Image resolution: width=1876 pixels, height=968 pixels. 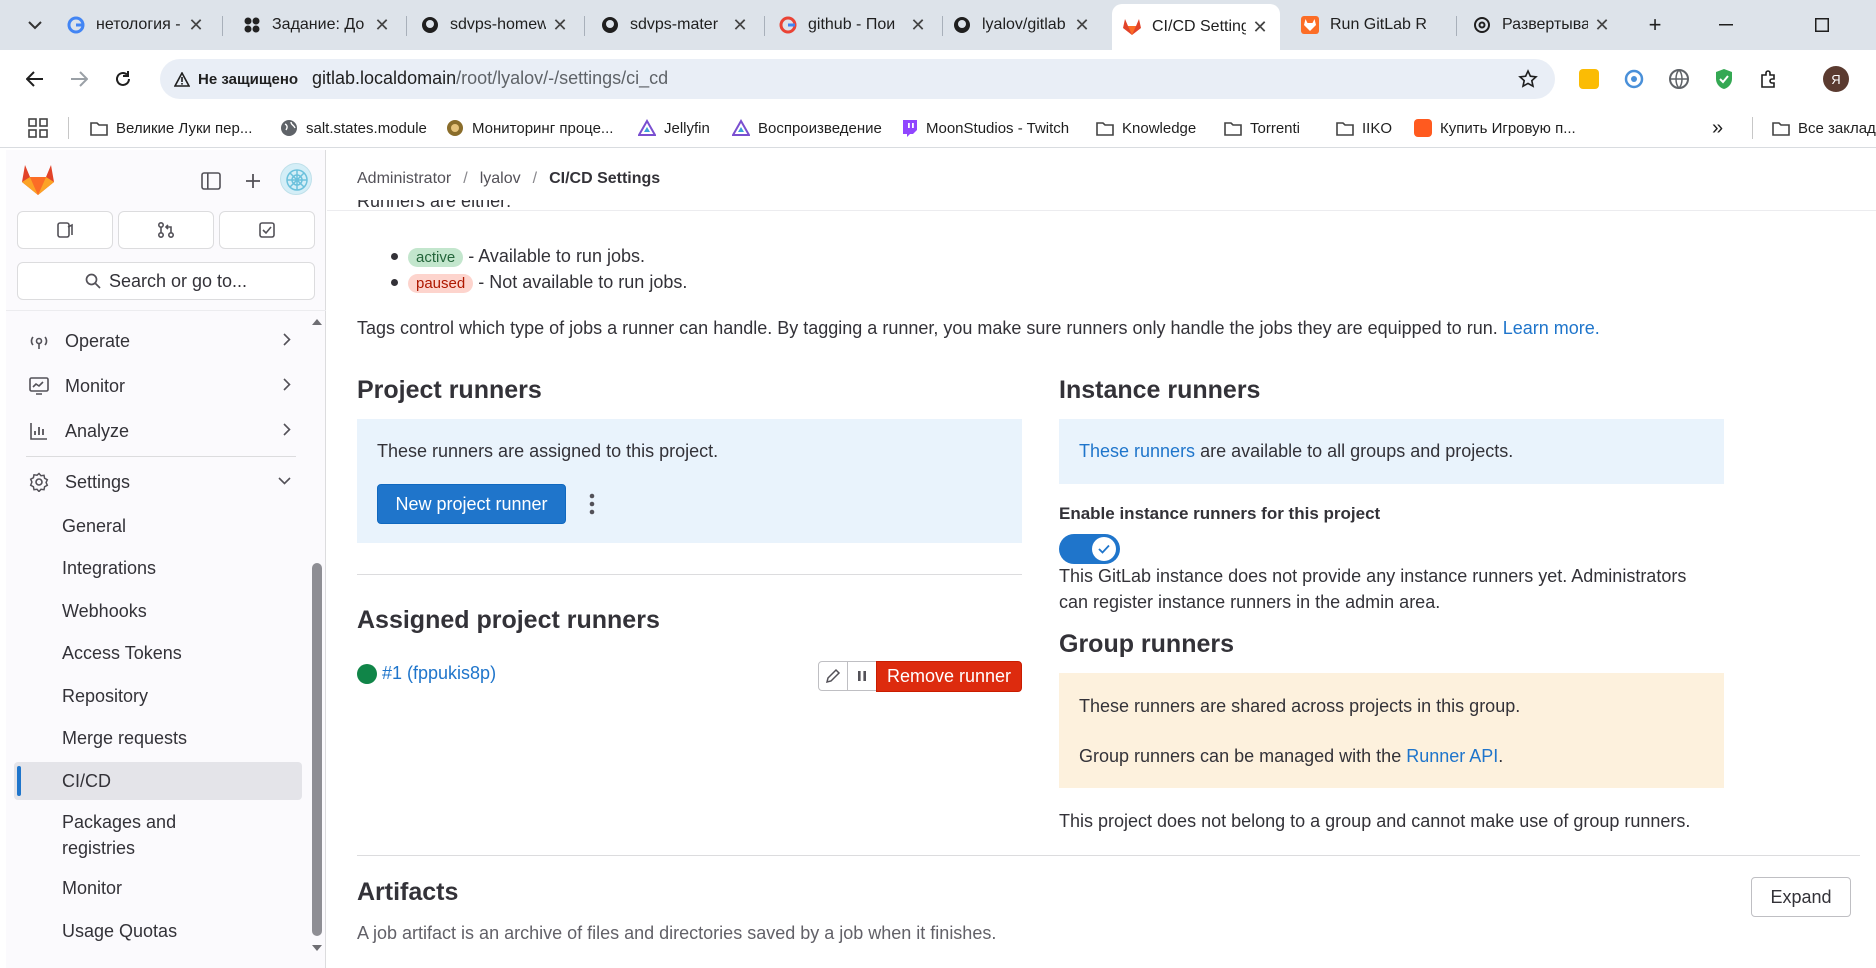 I want to click on browser-tab: Run GitLab R, so click(x=1375, y=25).